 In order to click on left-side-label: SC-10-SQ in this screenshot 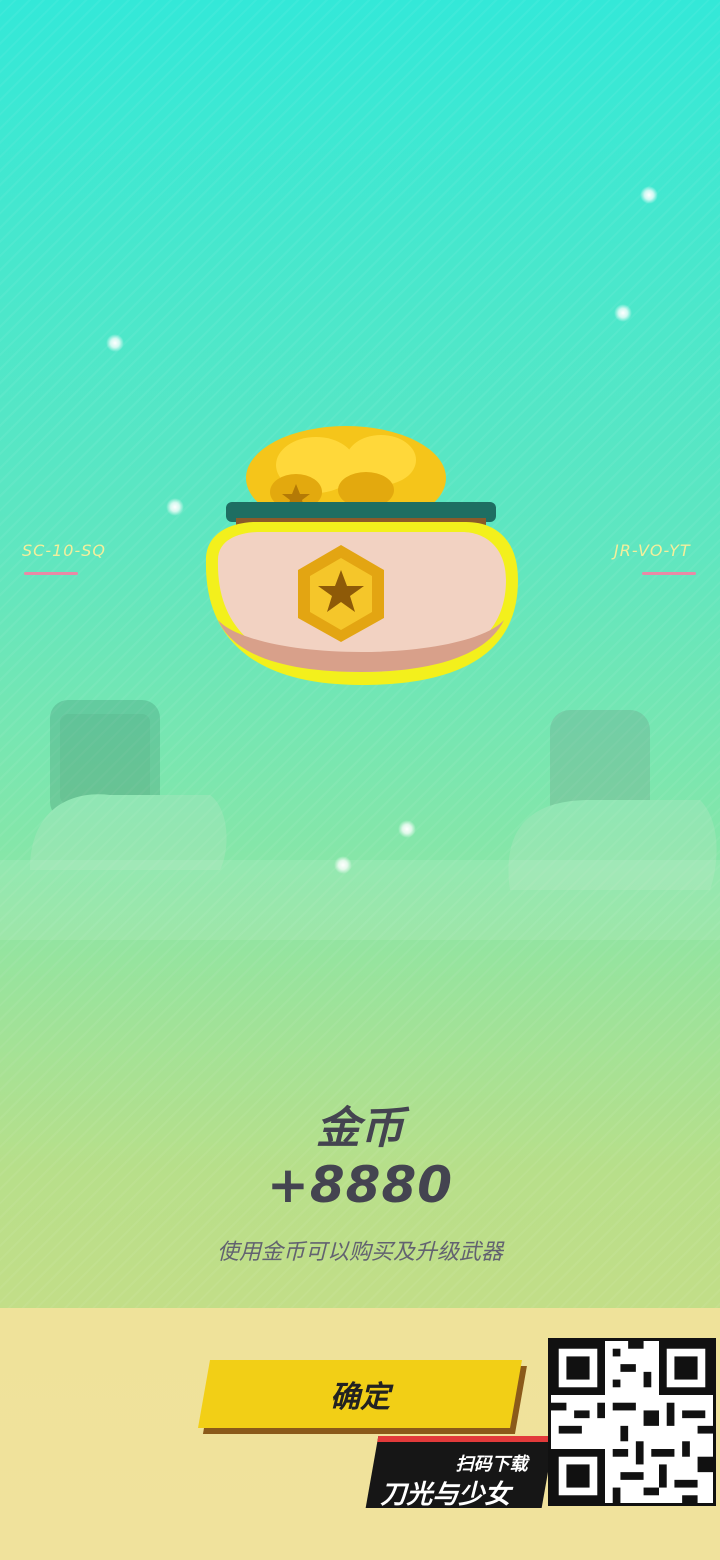, I will do `click(64, 550)`.